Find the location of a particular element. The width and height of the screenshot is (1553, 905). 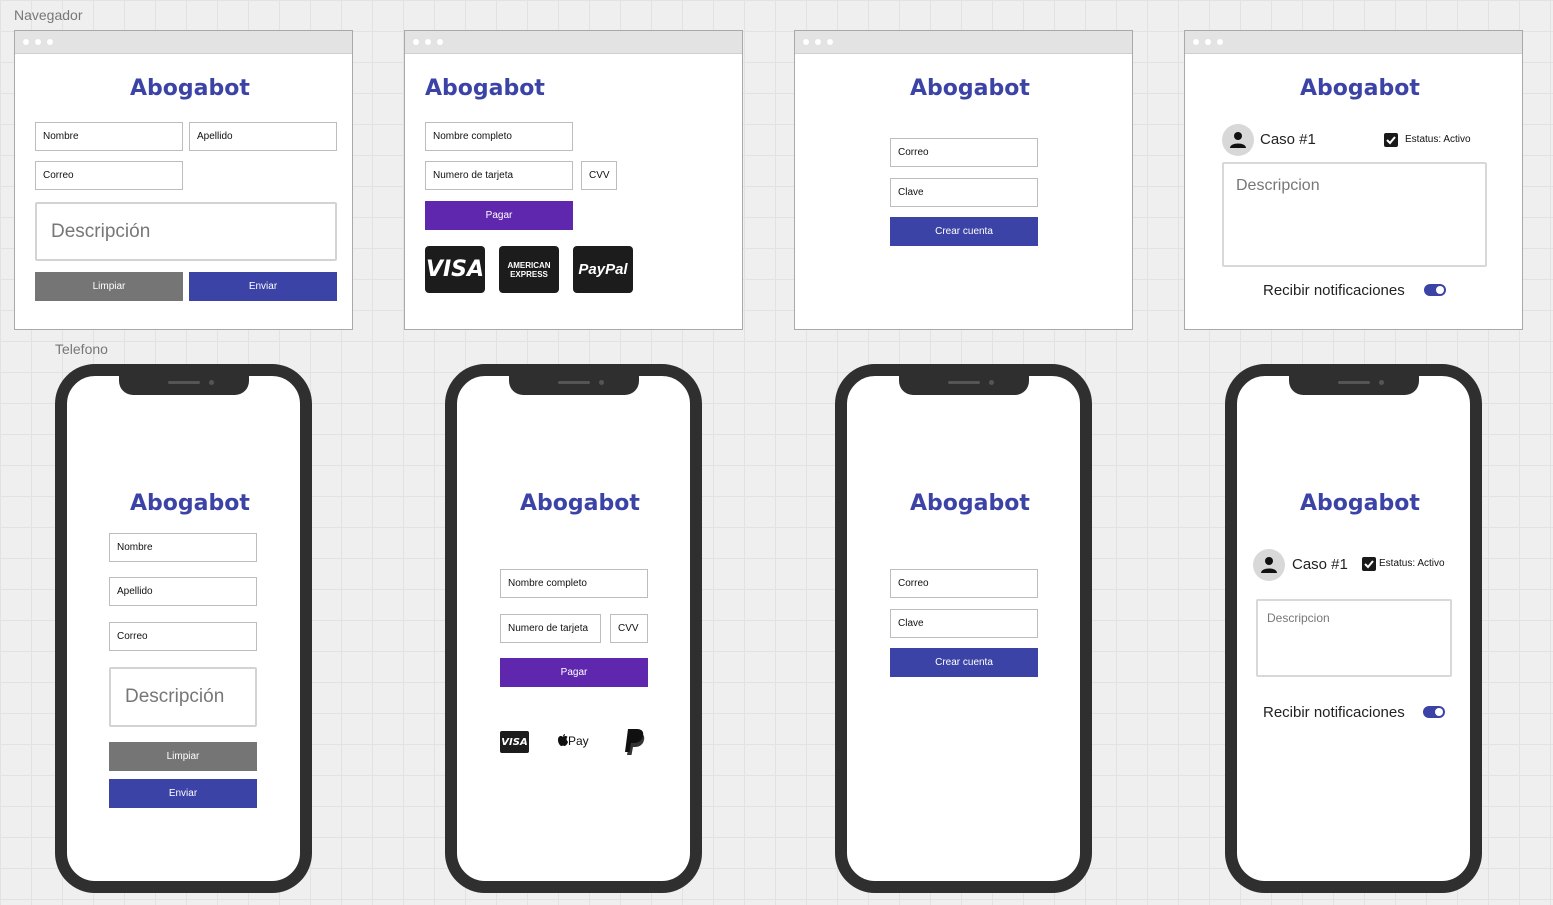

browser-window-signup: Abogabot Correo Clave Crear cuenta is located at coordinates (963, 180).